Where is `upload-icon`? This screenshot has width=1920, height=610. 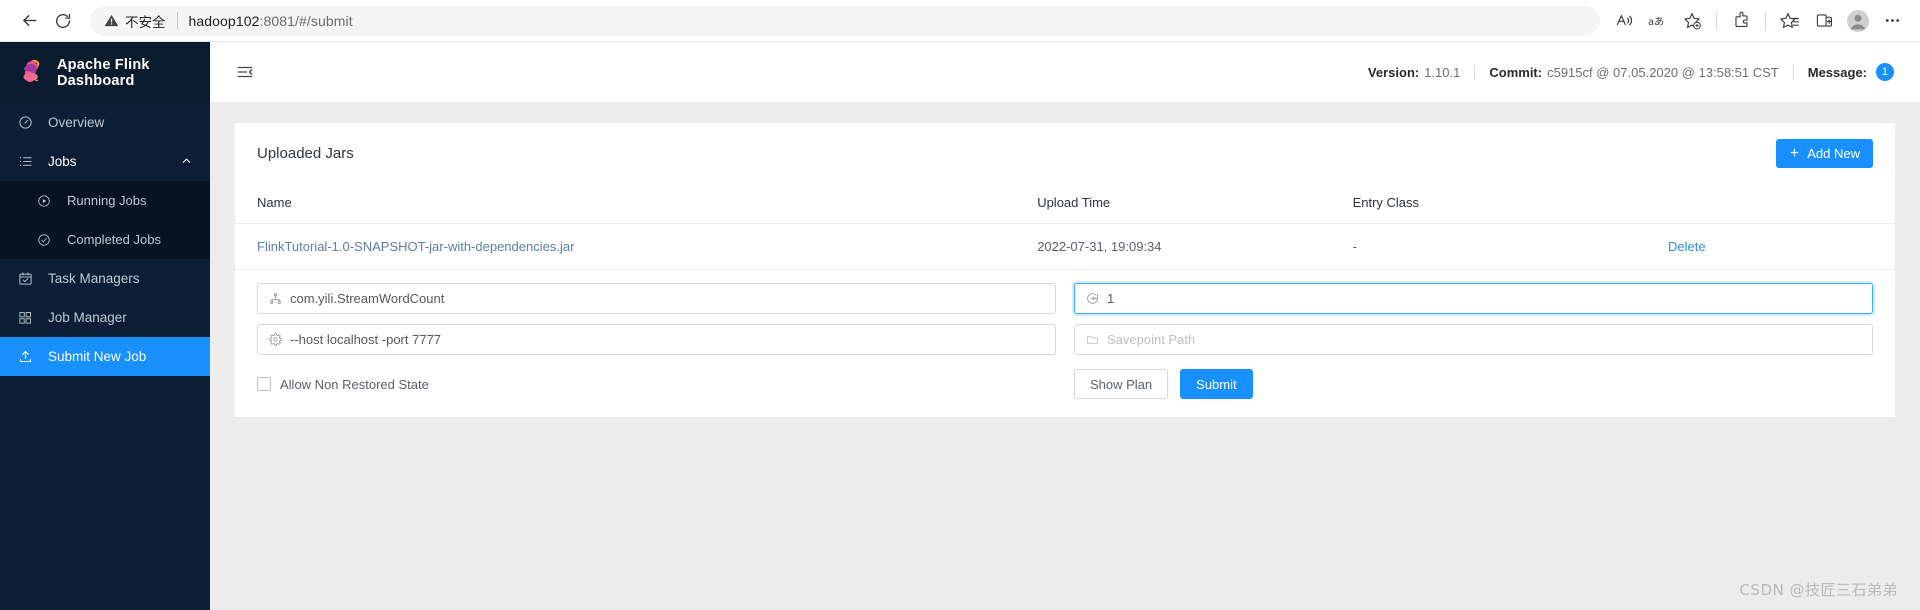
upload-icon is located at coordinates (28, 356).